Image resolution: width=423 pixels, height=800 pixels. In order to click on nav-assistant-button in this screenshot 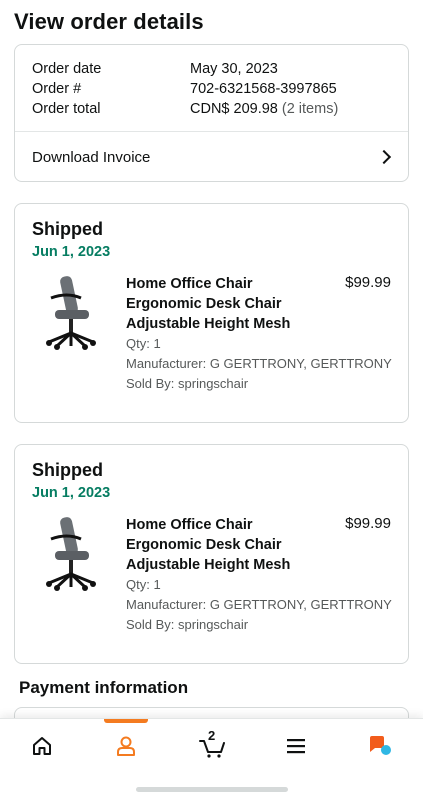, I will do `click(380, 746)`.